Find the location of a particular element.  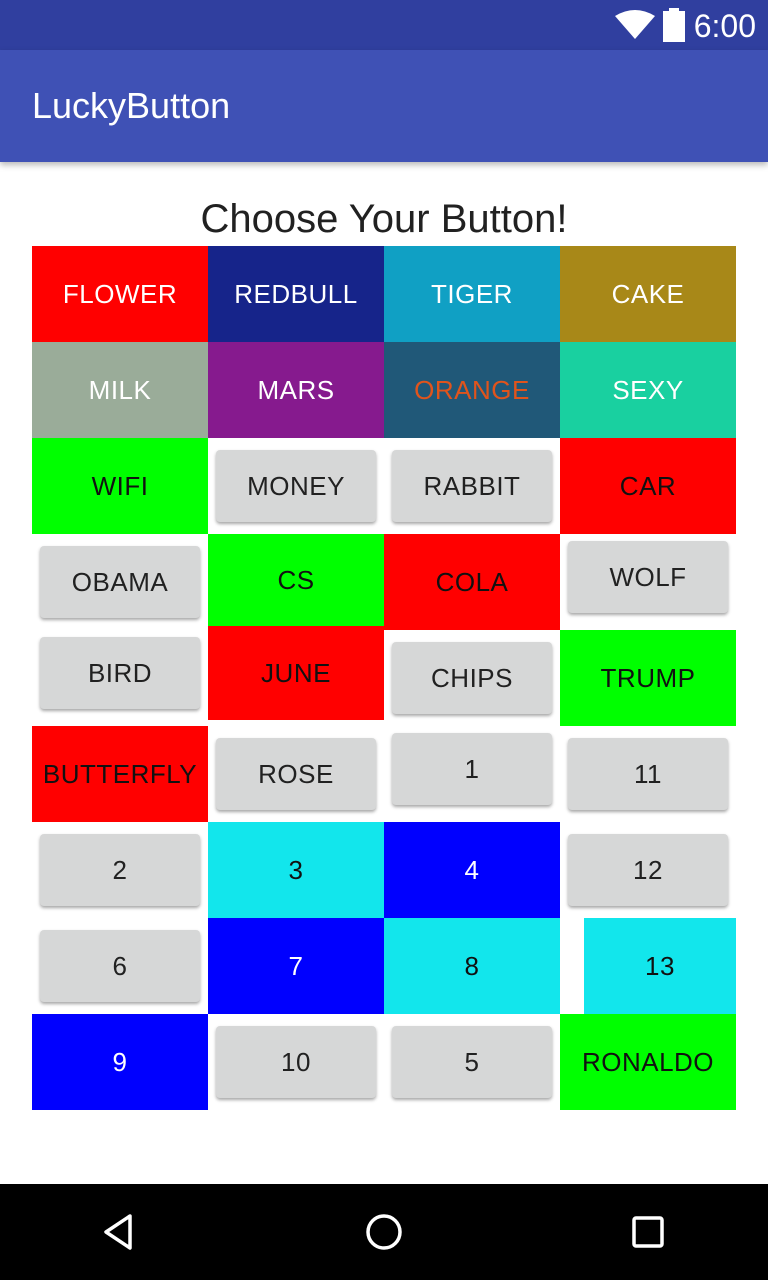

june-button: JUNE is located at coordinates (296, 673).